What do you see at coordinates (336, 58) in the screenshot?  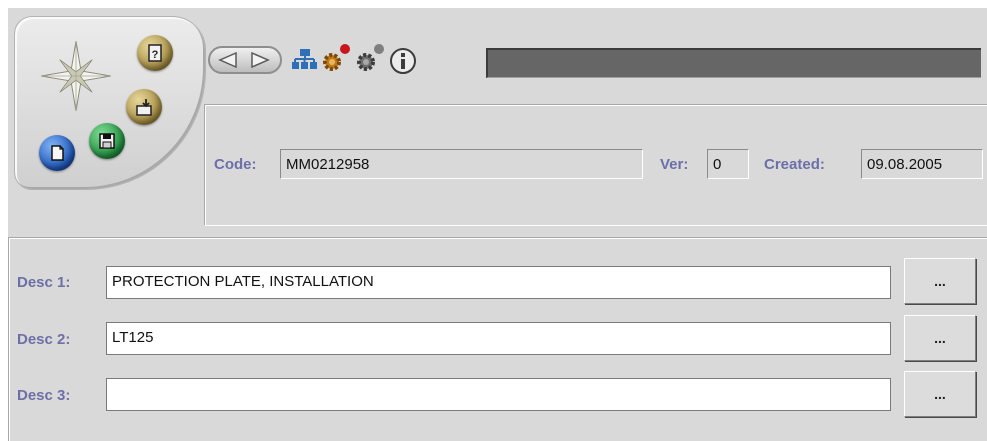 I see `gear-red-icon` at bounding box center [336, 58].